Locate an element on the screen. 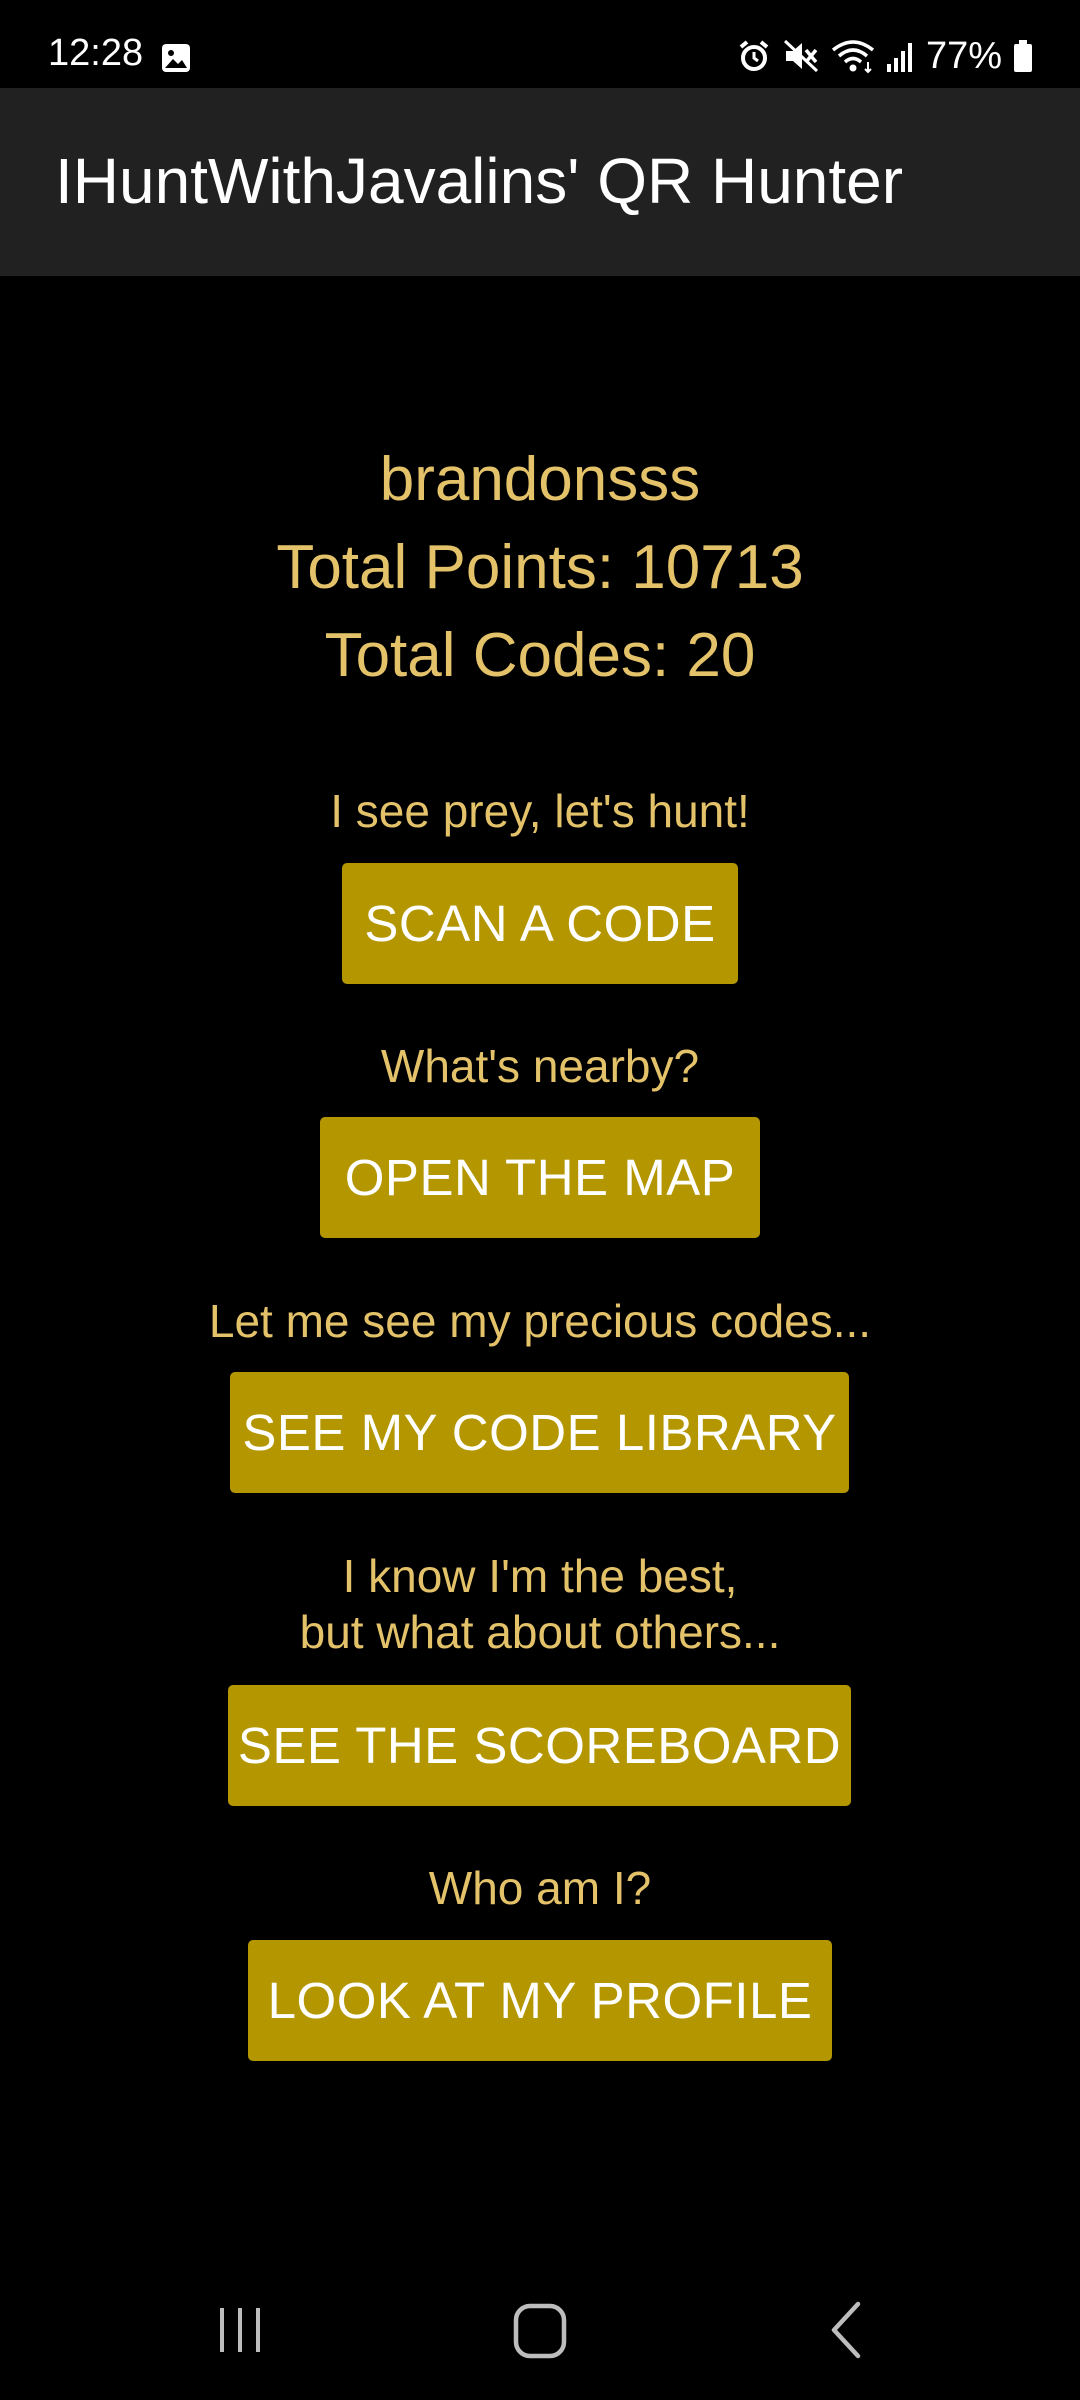 This screenshot has height=2400, width=1080. map-prompt: What's nearby? is located at coordinates (540, 1066).